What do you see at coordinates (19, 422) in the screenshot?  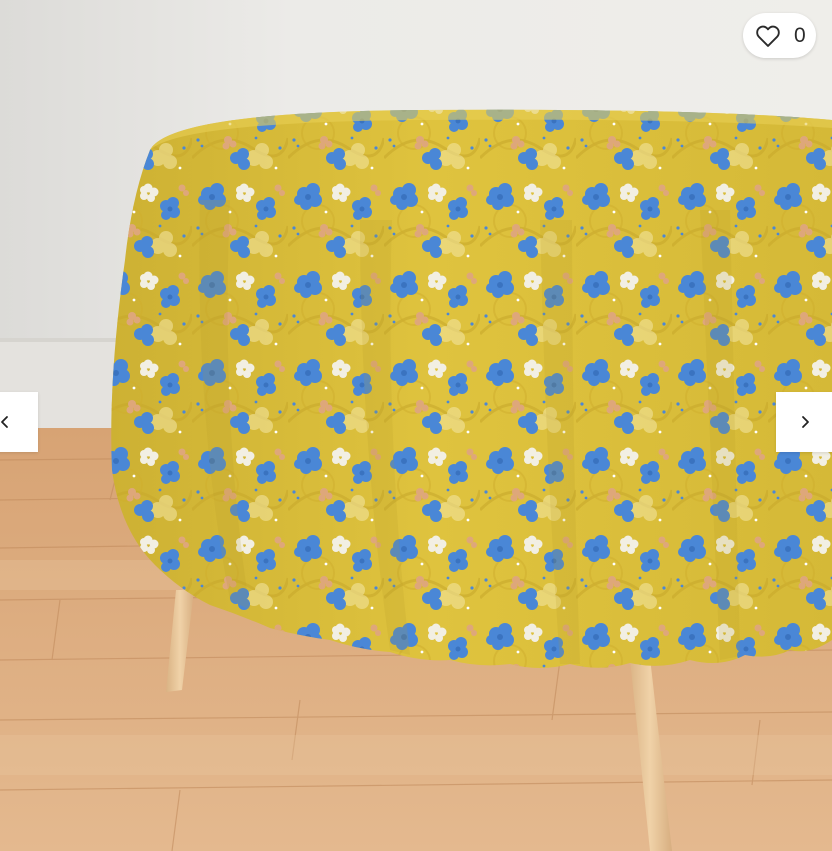 I see `previous-image-button` at bounding box center [19, 422].